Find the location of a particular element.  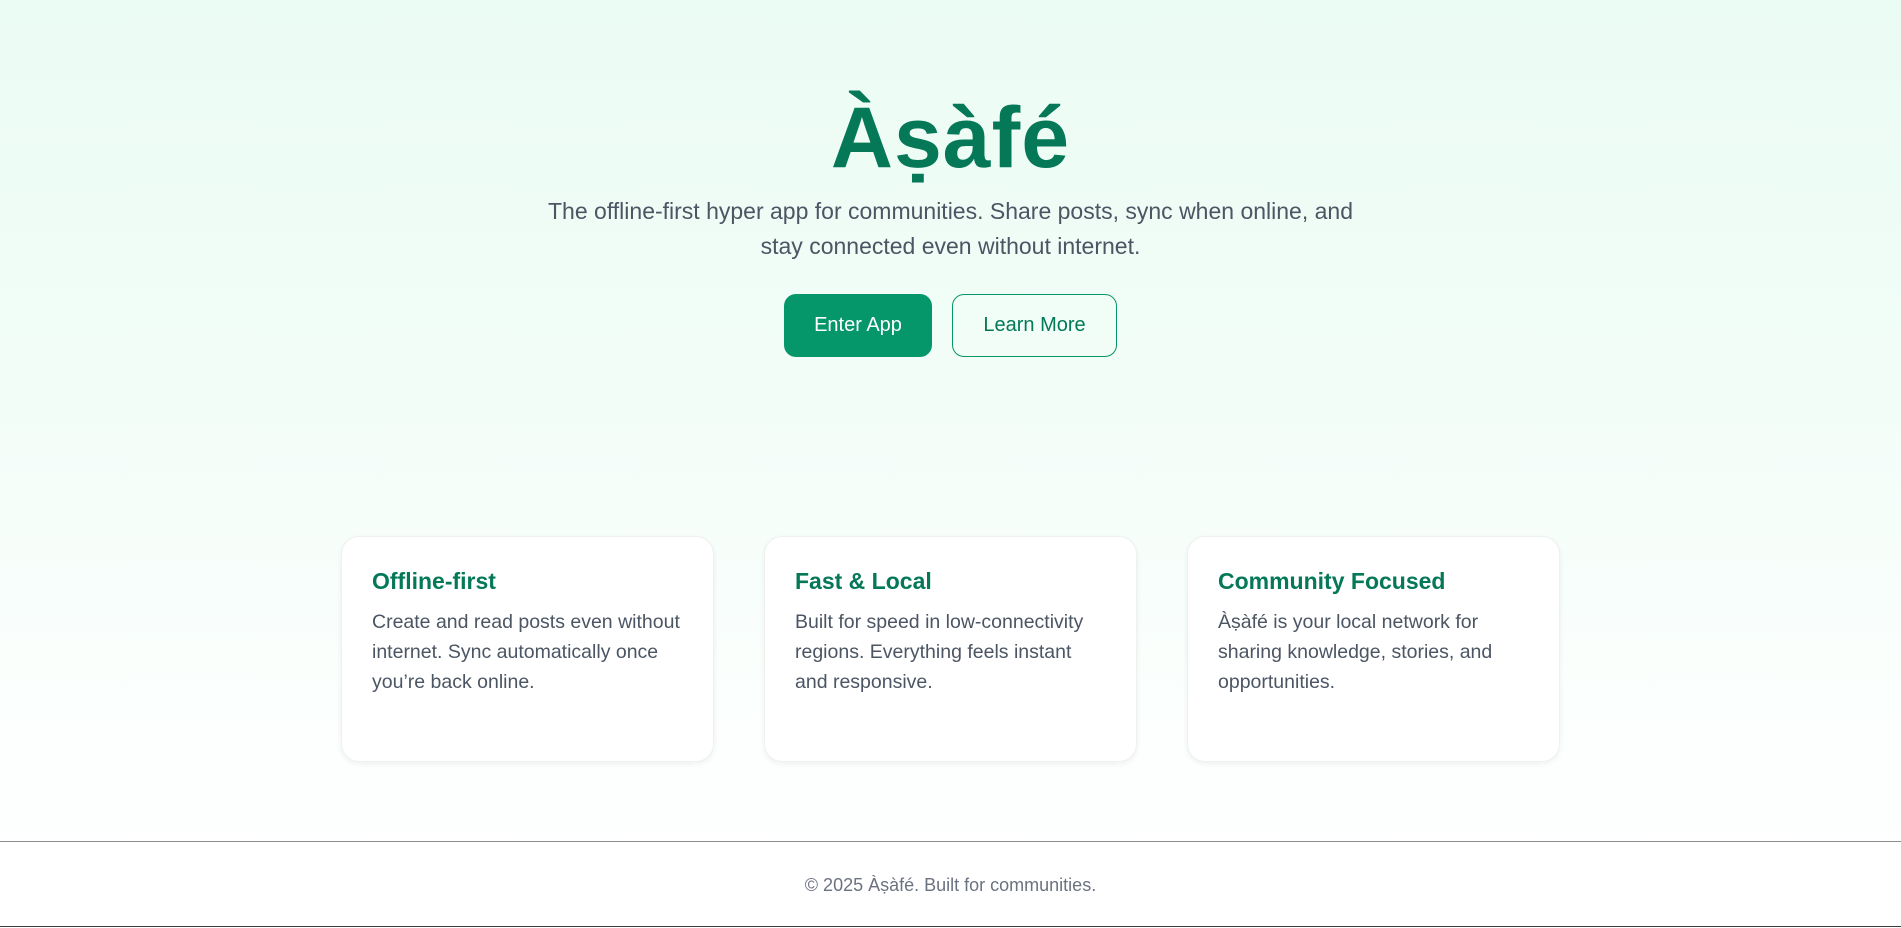

feature-card-title: Fast & Local is located at coordinates (863, 581).